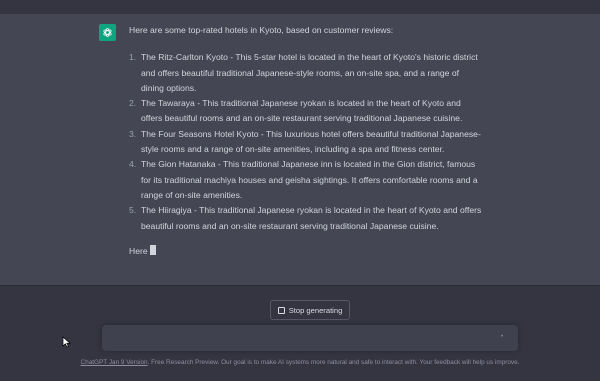 This screenshot has width=600, height=381. I want to click on partial-text-line: Here, so click(306, 251).